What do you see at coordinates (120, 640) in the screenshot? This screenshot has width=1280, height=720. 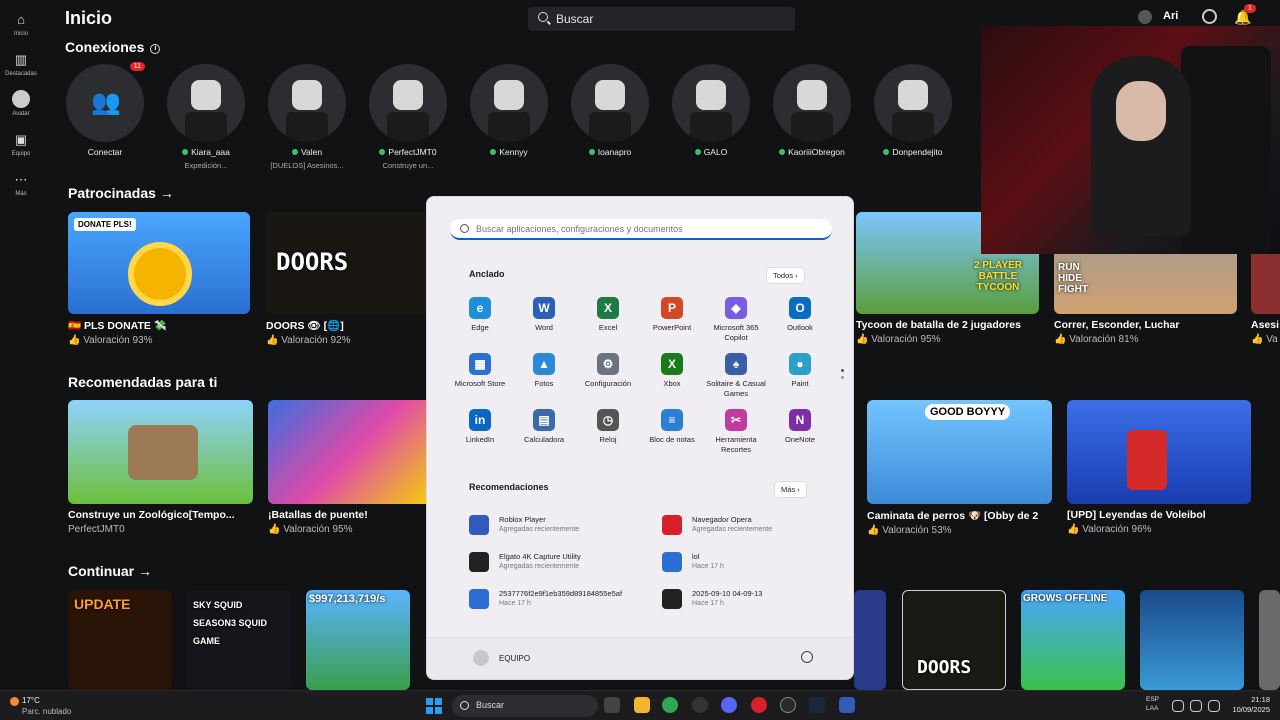 I see `continue-card: UPDATE` at bounding box center [120, 640].